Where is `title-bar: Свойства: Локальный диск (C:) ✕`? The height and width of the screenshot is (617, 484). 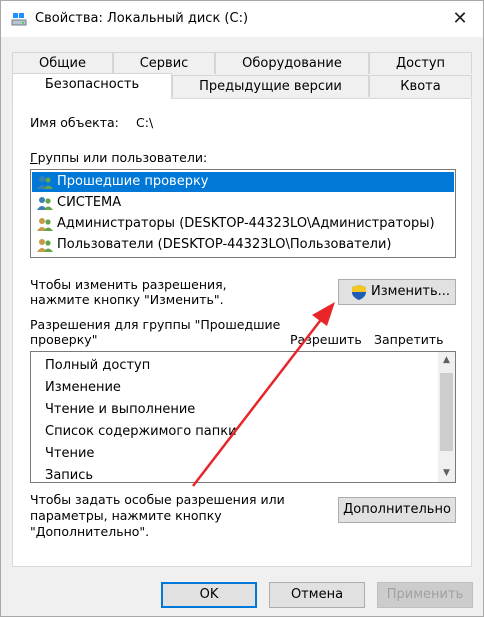
title-bar: Свойства: Локальный диск (C:) ✕ is located at coordinates (242, 19).